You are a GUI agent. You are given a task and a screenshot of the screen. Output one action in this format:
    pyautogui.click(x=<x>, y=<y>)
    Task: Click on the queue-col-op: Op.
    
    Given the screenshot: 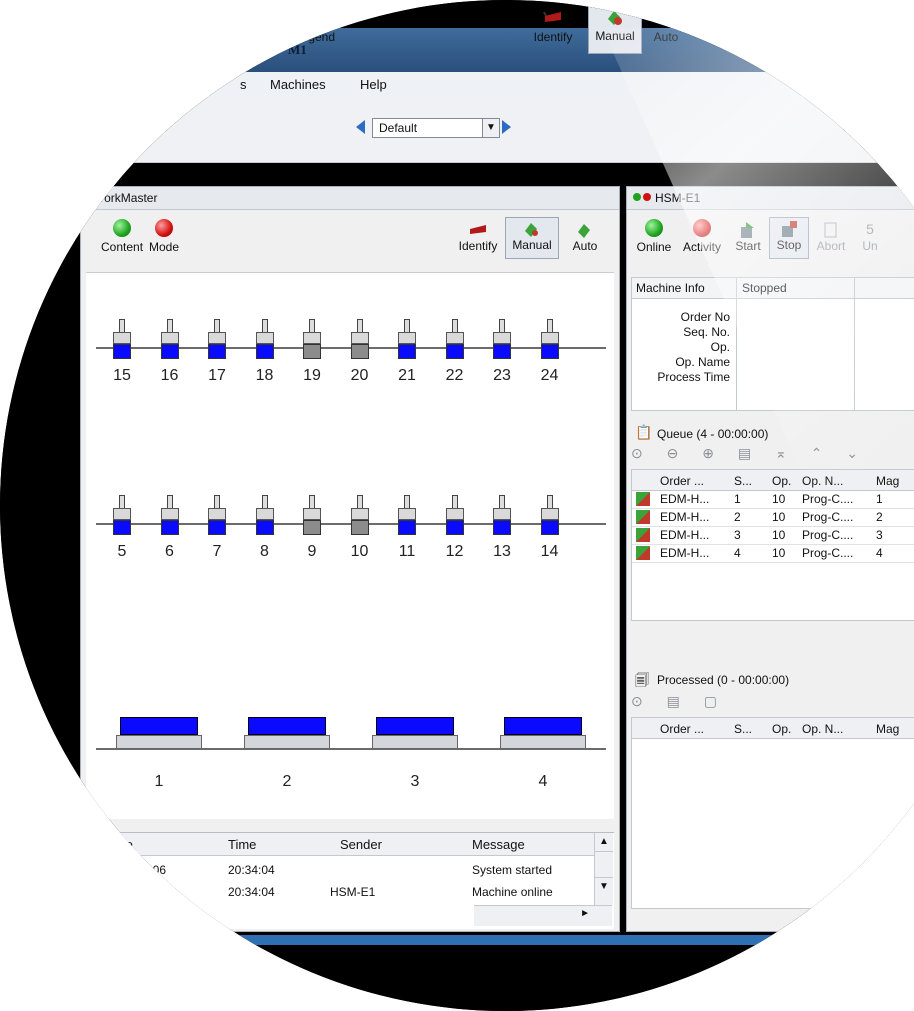 What is the action you would take?
    pyautogui.click(x=781, y=481)
    